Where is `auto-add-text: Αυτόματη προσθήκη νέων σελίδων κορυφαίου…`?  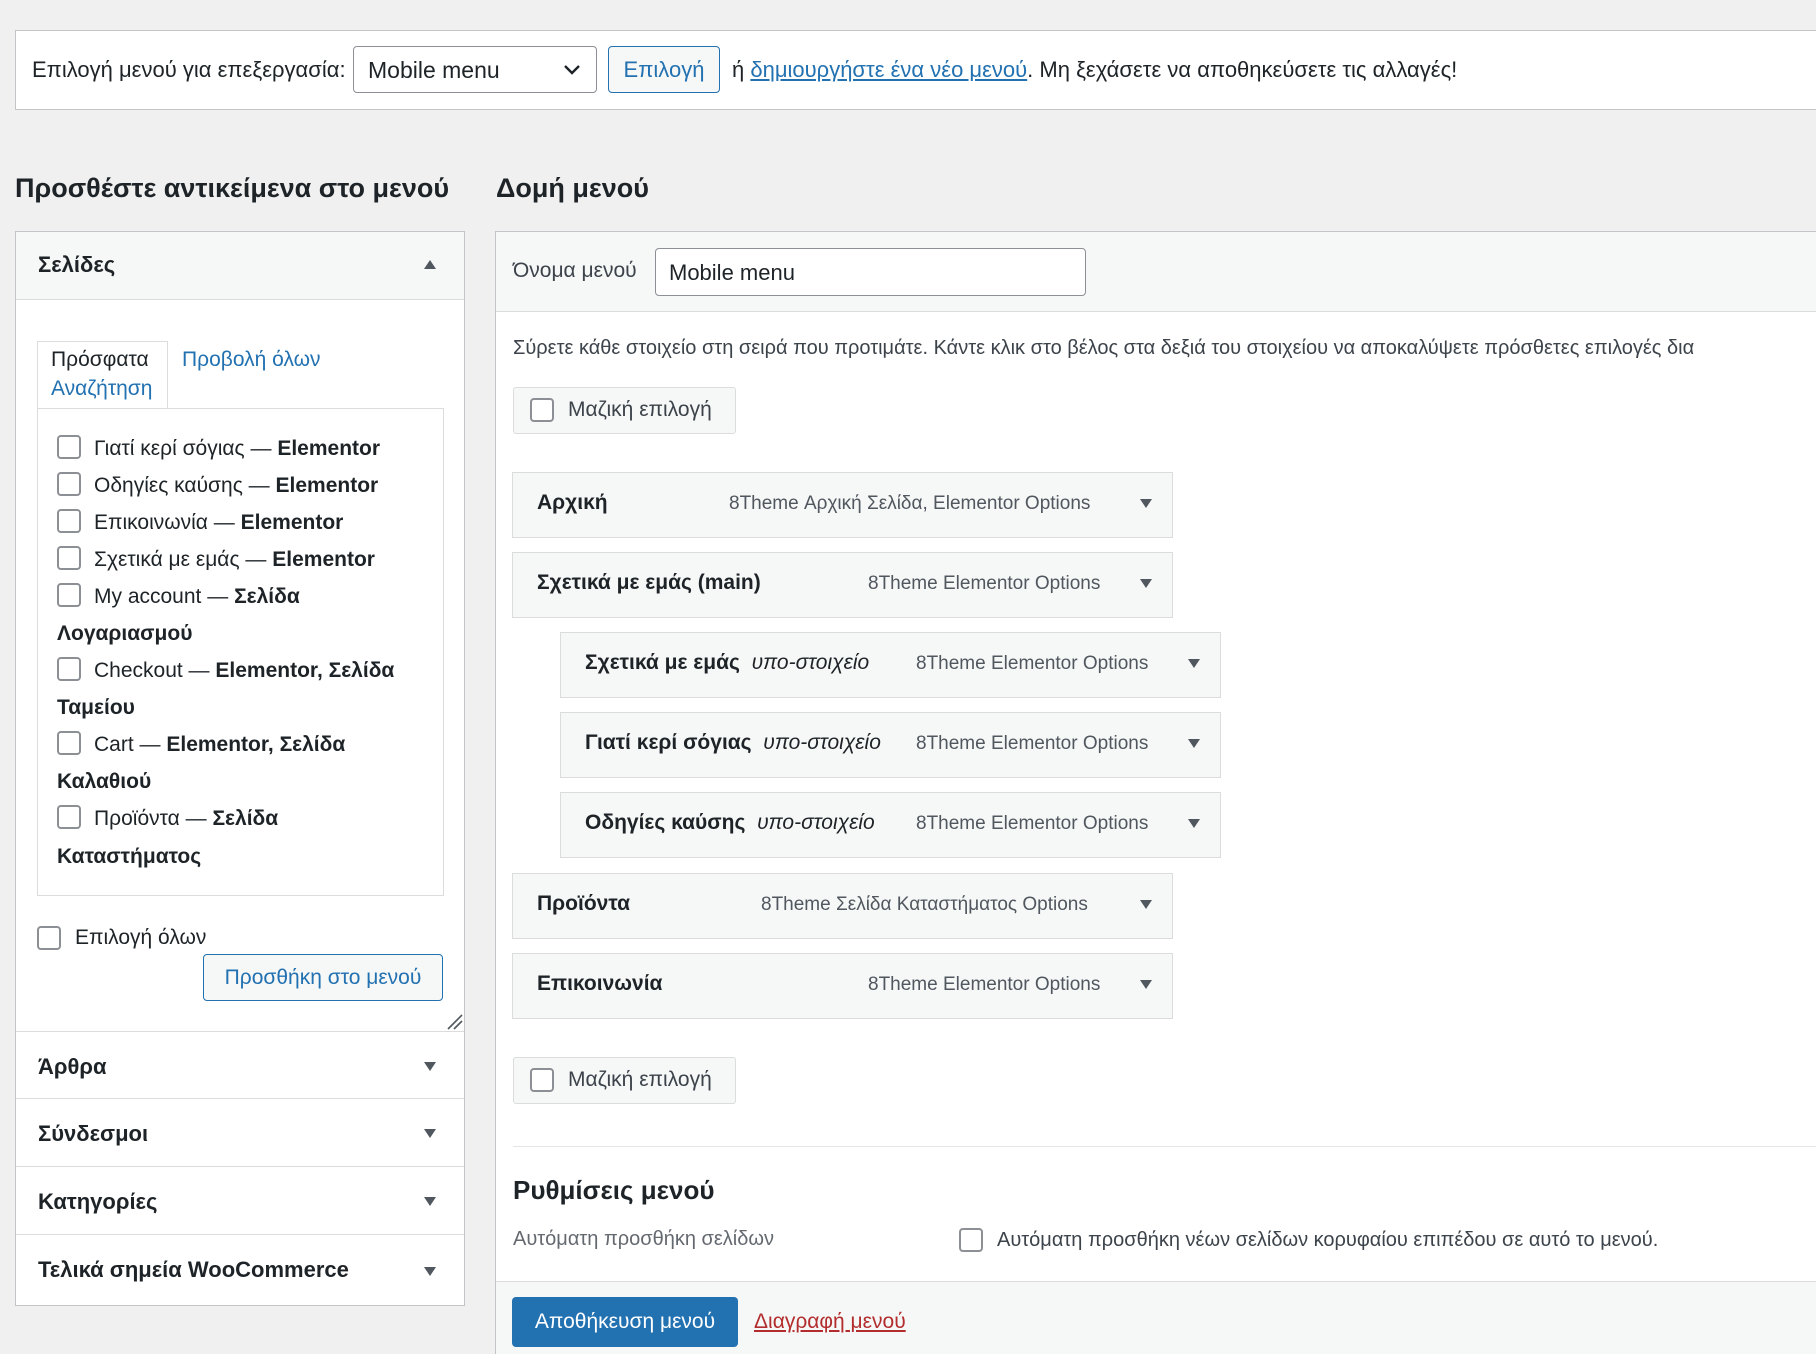 auto-add-text: Αυτόματη προσθήκη νέων σελίδων κορυφαίου… is located at coordinates (1328, 1240).